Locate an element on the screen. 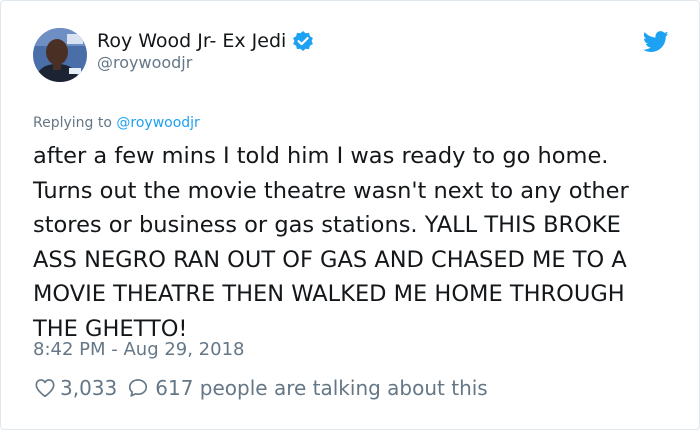 The width and height of the screenshot is (700, 430). engagement-bar: 3,033 617 people are talking about this is located at coordinates (261, 388).